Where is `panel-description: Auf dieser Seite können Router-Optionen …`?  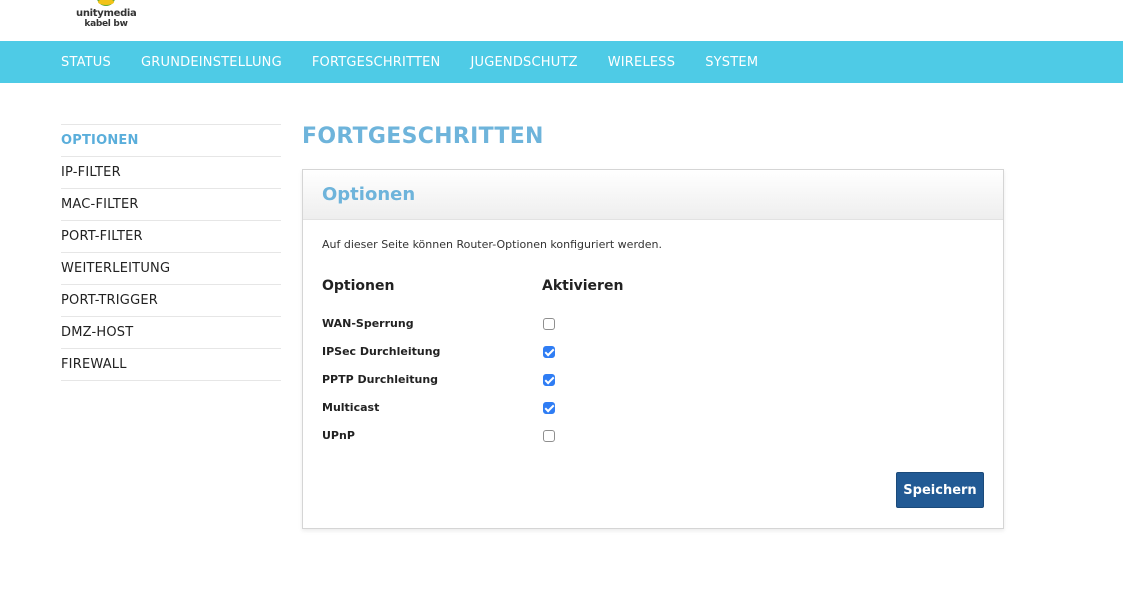 panel-description: Auf dieser Seite können Router-Optionen … is located at coordinates (492, 244).